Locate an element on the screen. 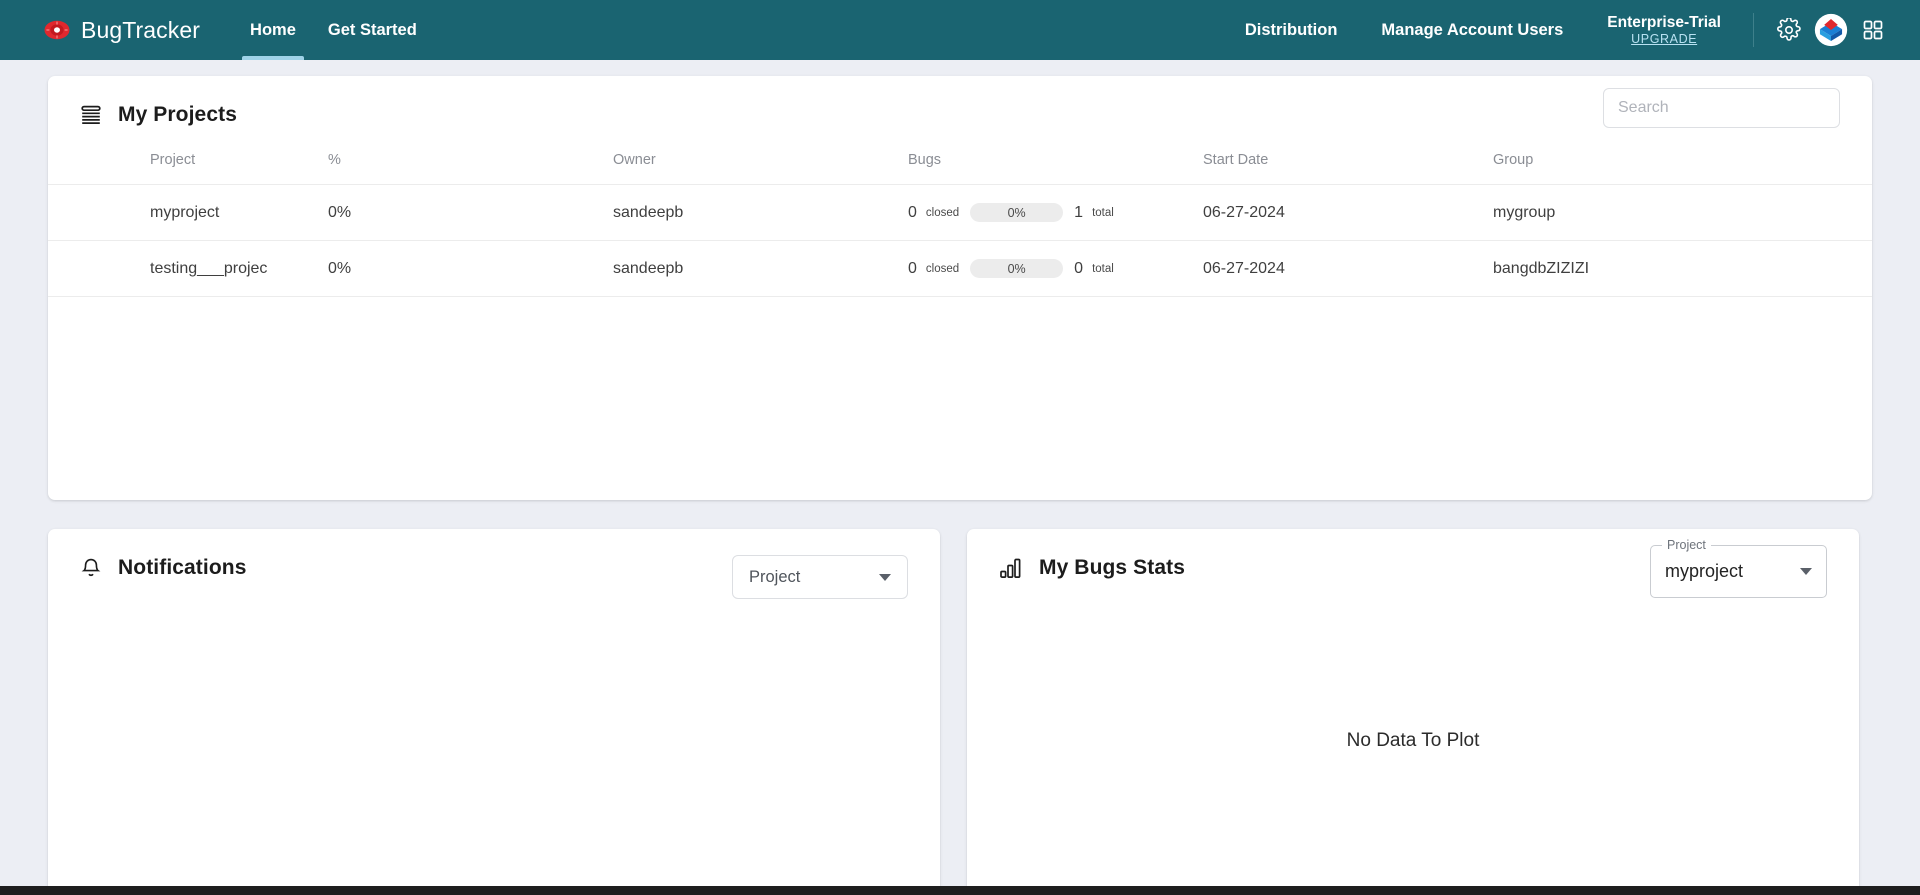  nav-item-distribution: Distribution is located at coordinates (1291, 30).